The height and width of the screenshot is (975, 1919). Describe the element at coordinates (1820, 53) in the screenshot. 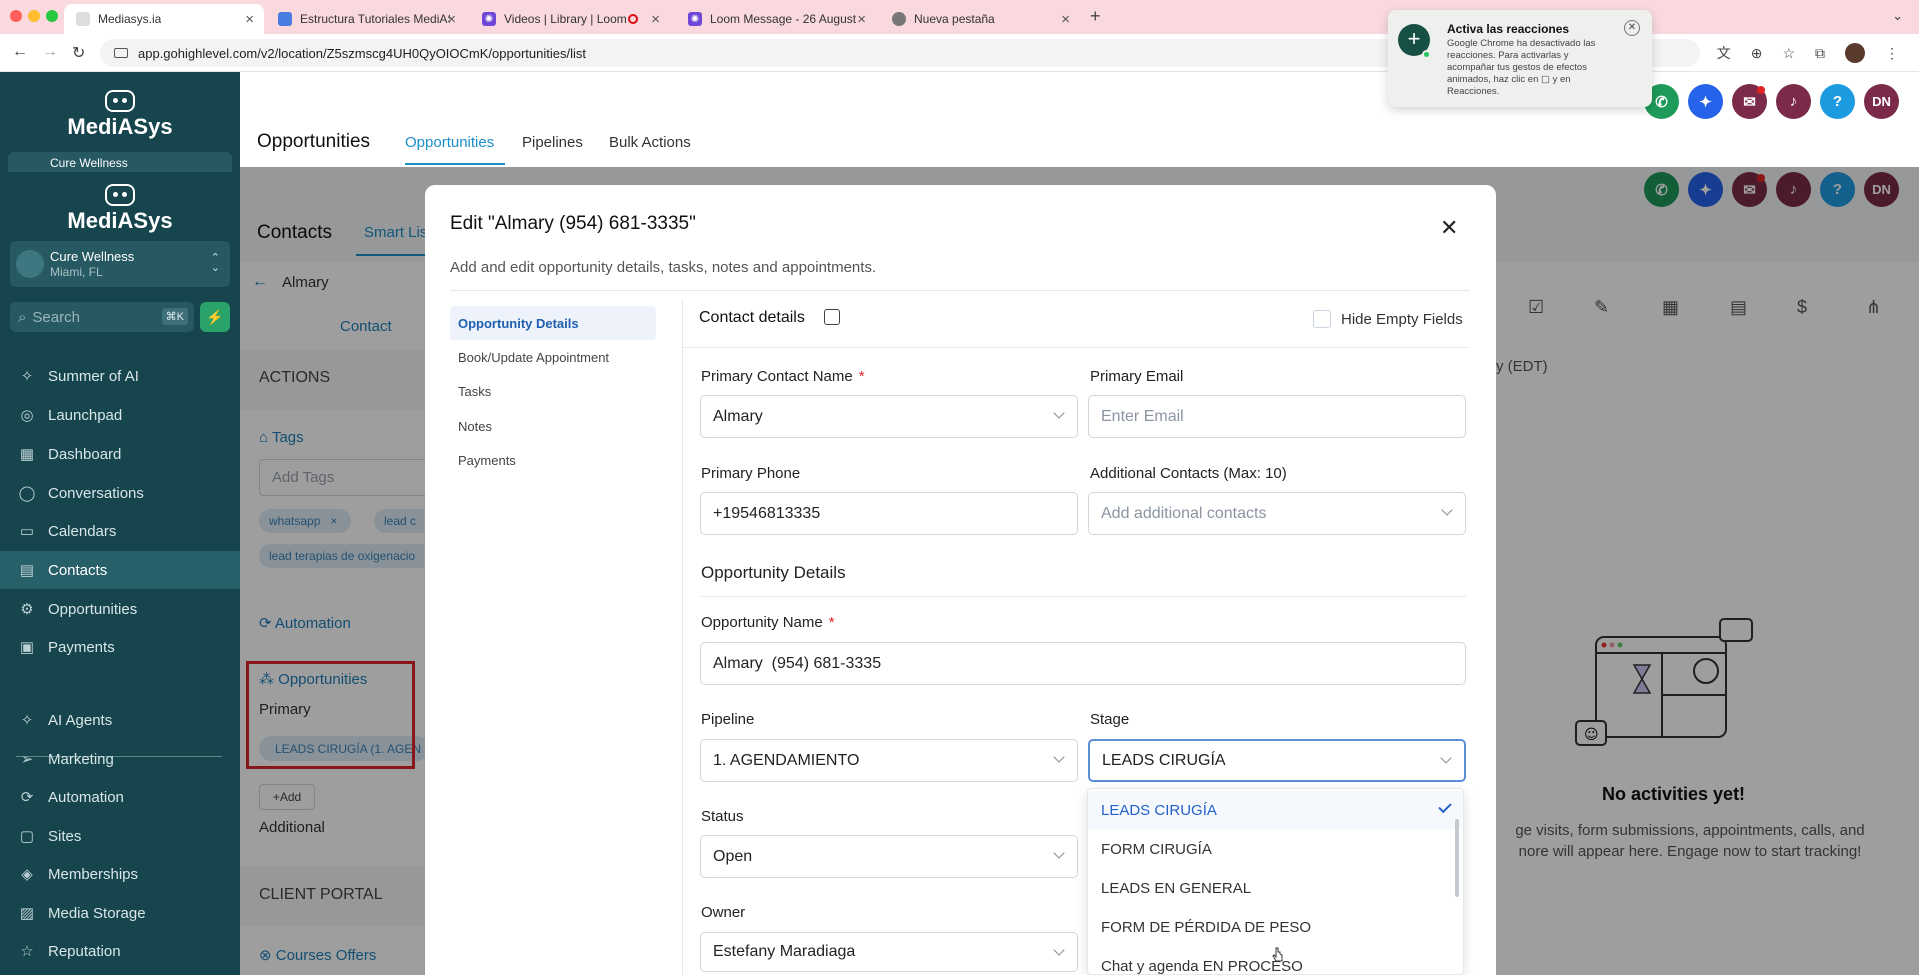

I see `extensions-icon: ⧉` at that location.